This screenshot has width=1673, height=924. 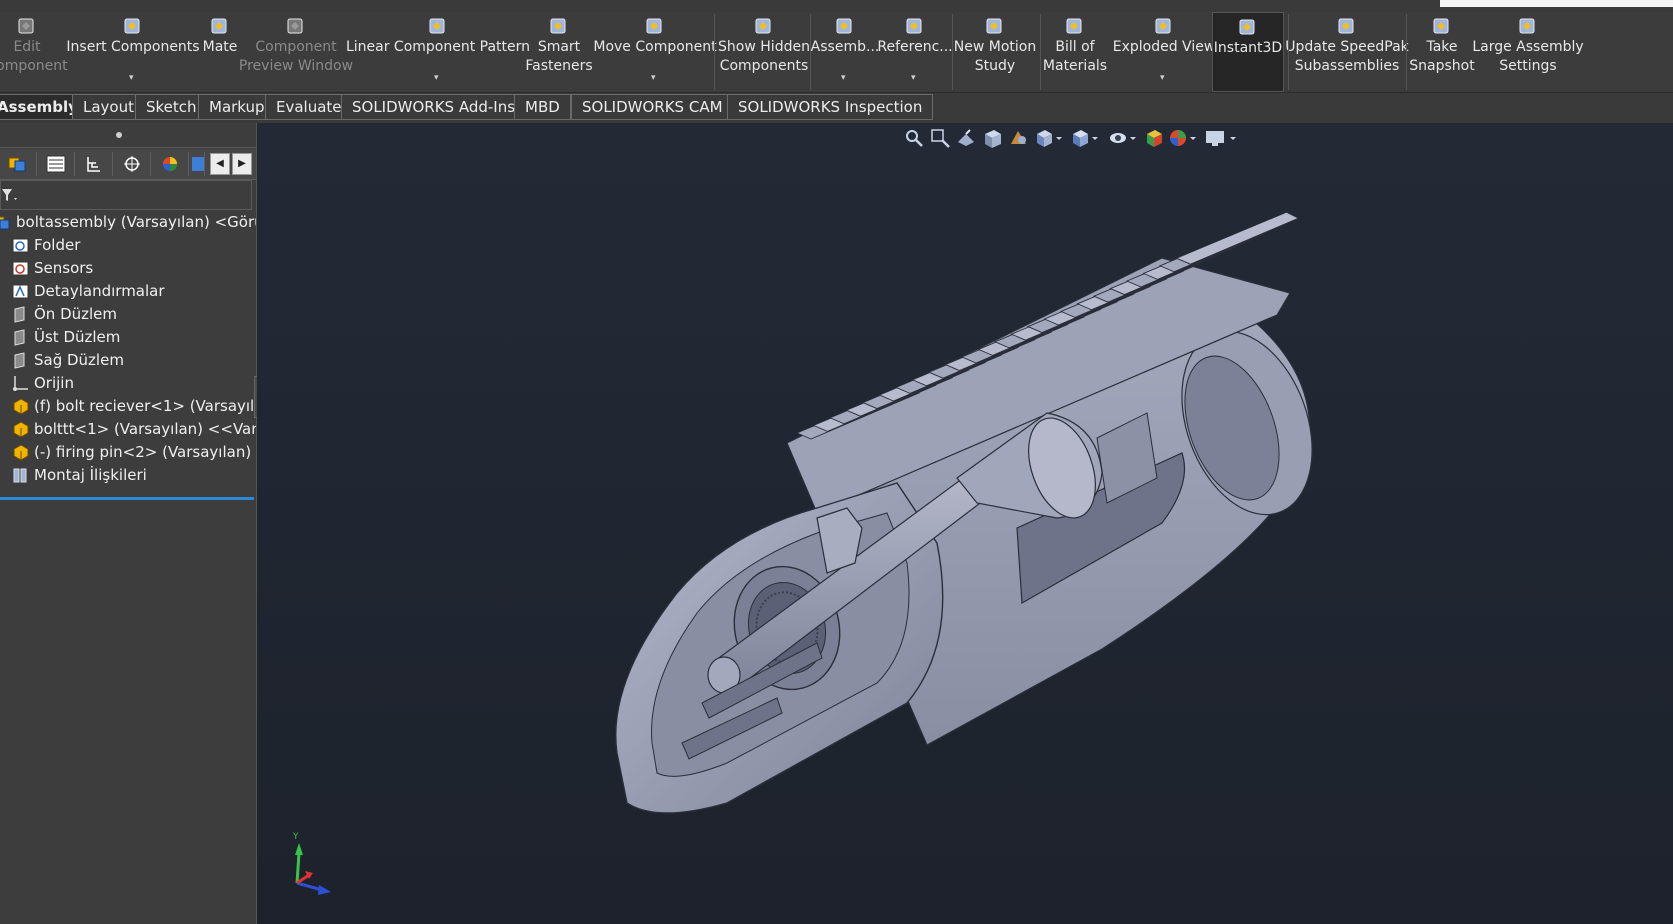 What do you see at coordinates (18, 164) in the screenshot?
I see `feature-manager-tab` at bounding box center [18, 164].